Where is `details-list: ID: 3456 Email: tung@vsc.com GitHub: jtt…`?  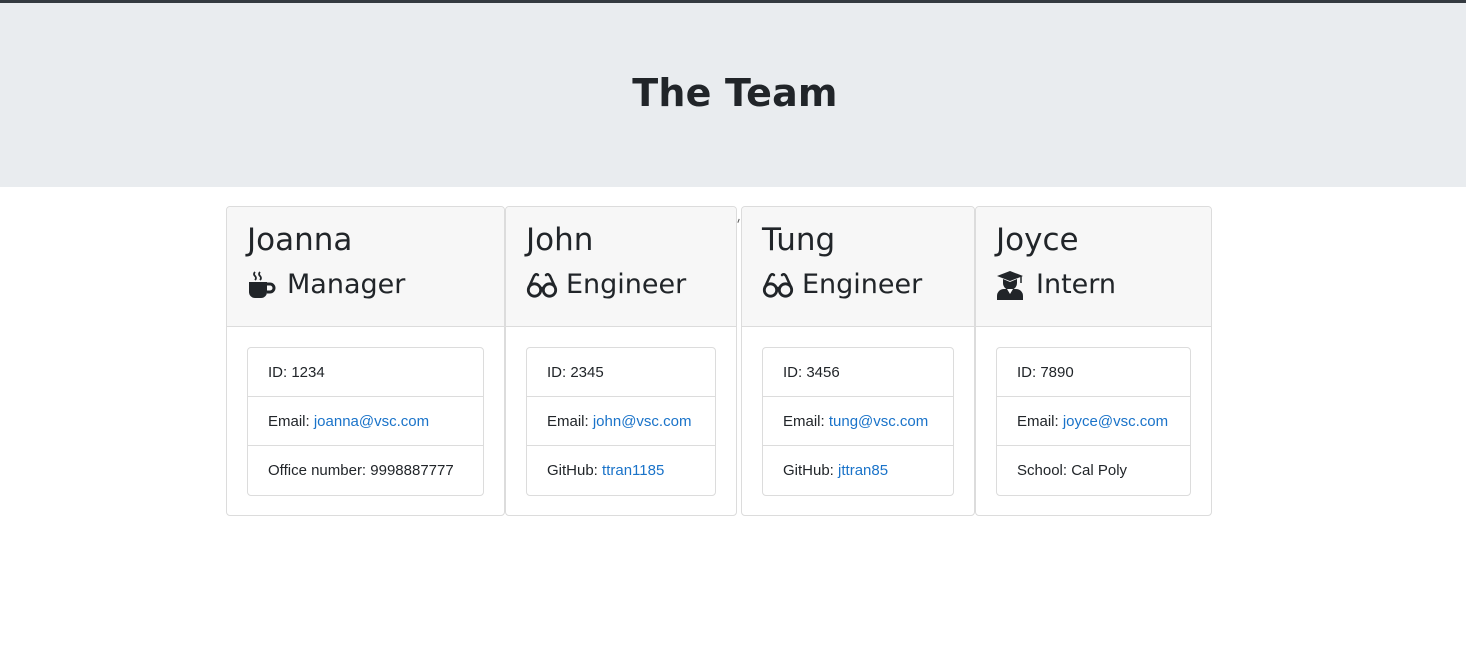
details-list: ID: 3456 Email: tung@vsc.com GitHub: jtt… is located at coordinates (858, 421).